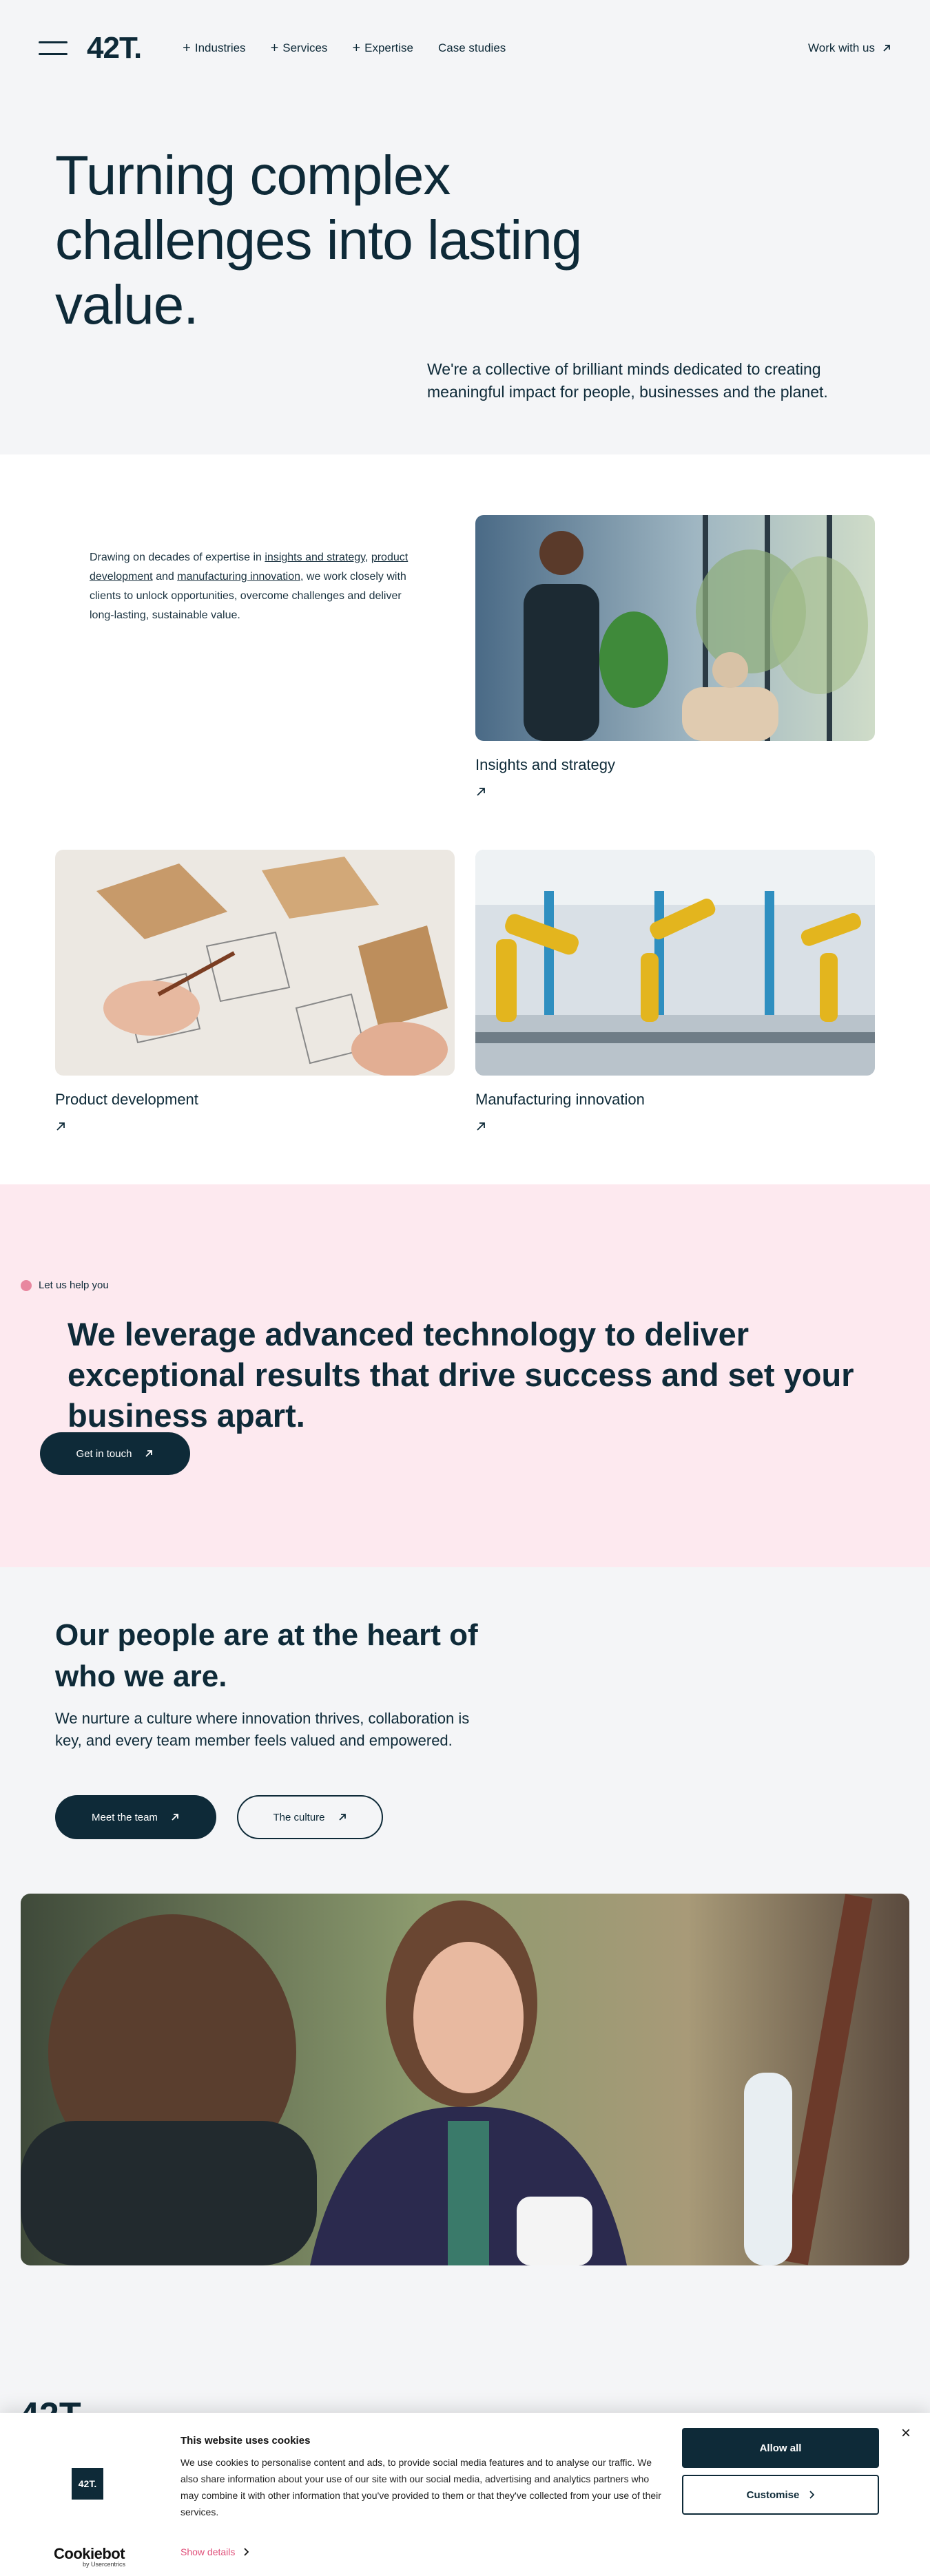 This screenshot has width=930, height=2576. I want to click on card-title: Product development, so click(126, 1099).